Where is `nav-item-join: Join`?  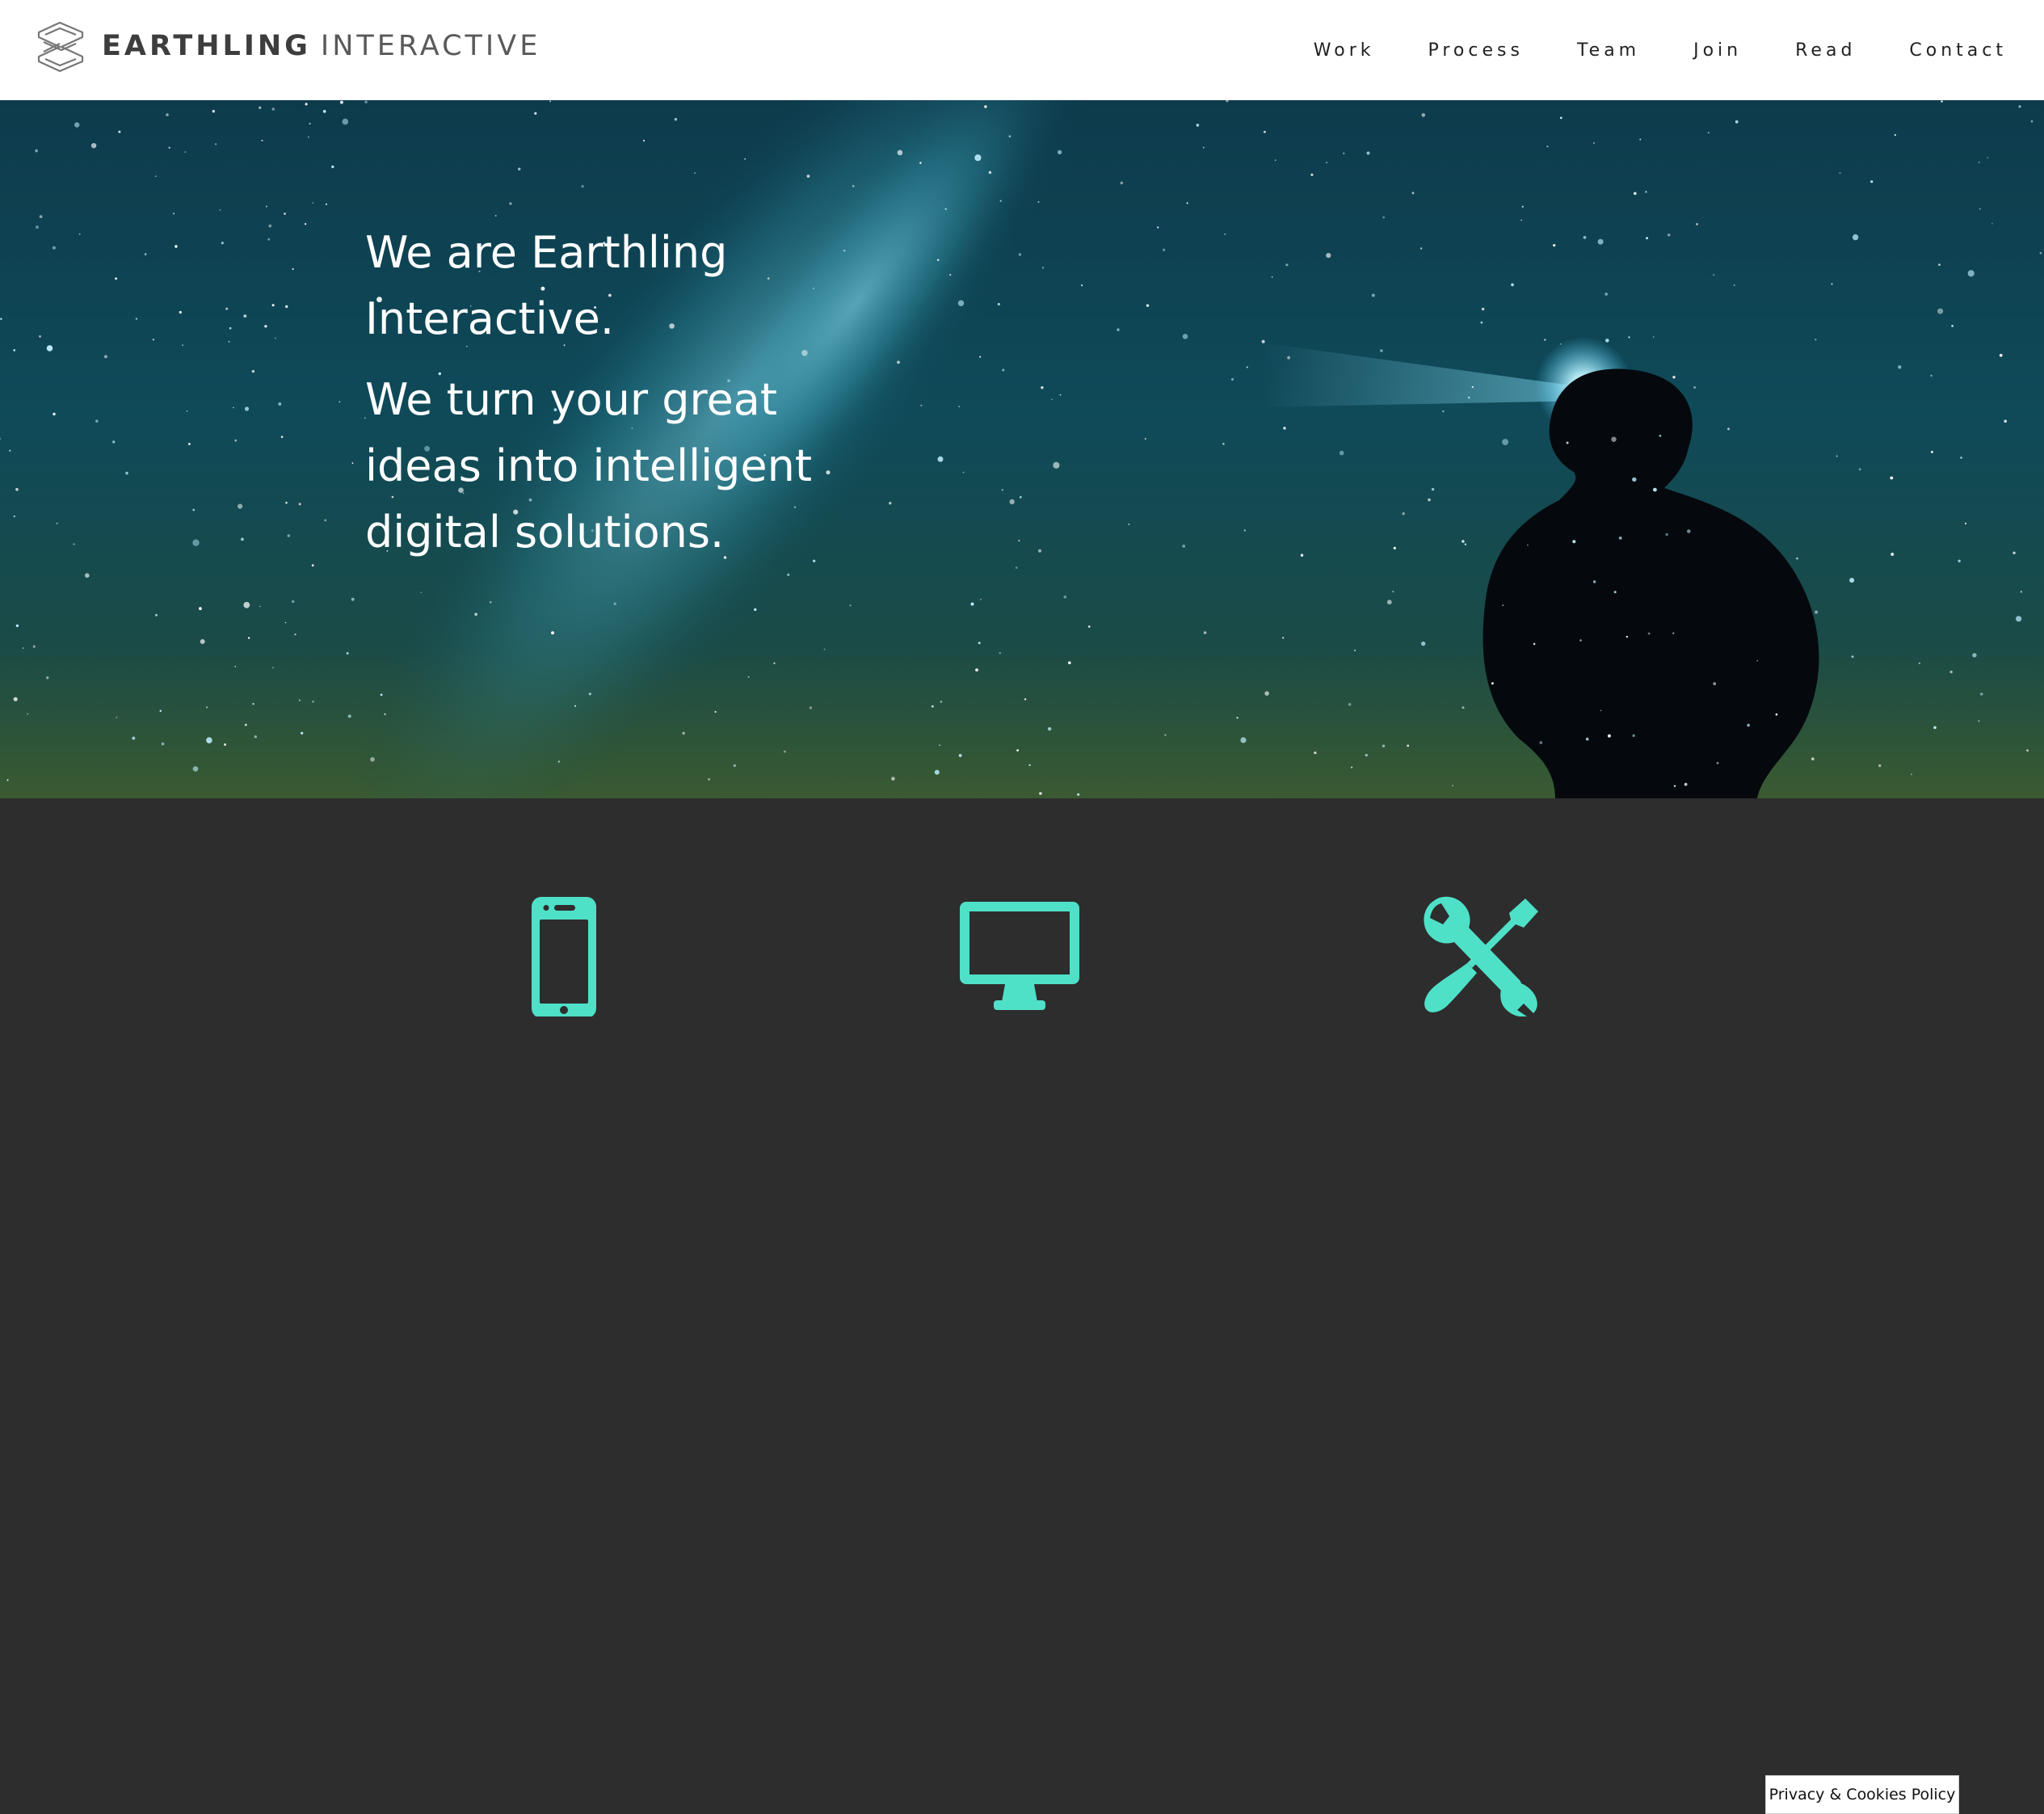
nav-item-join: Join is located at coordinates (1717, 50).